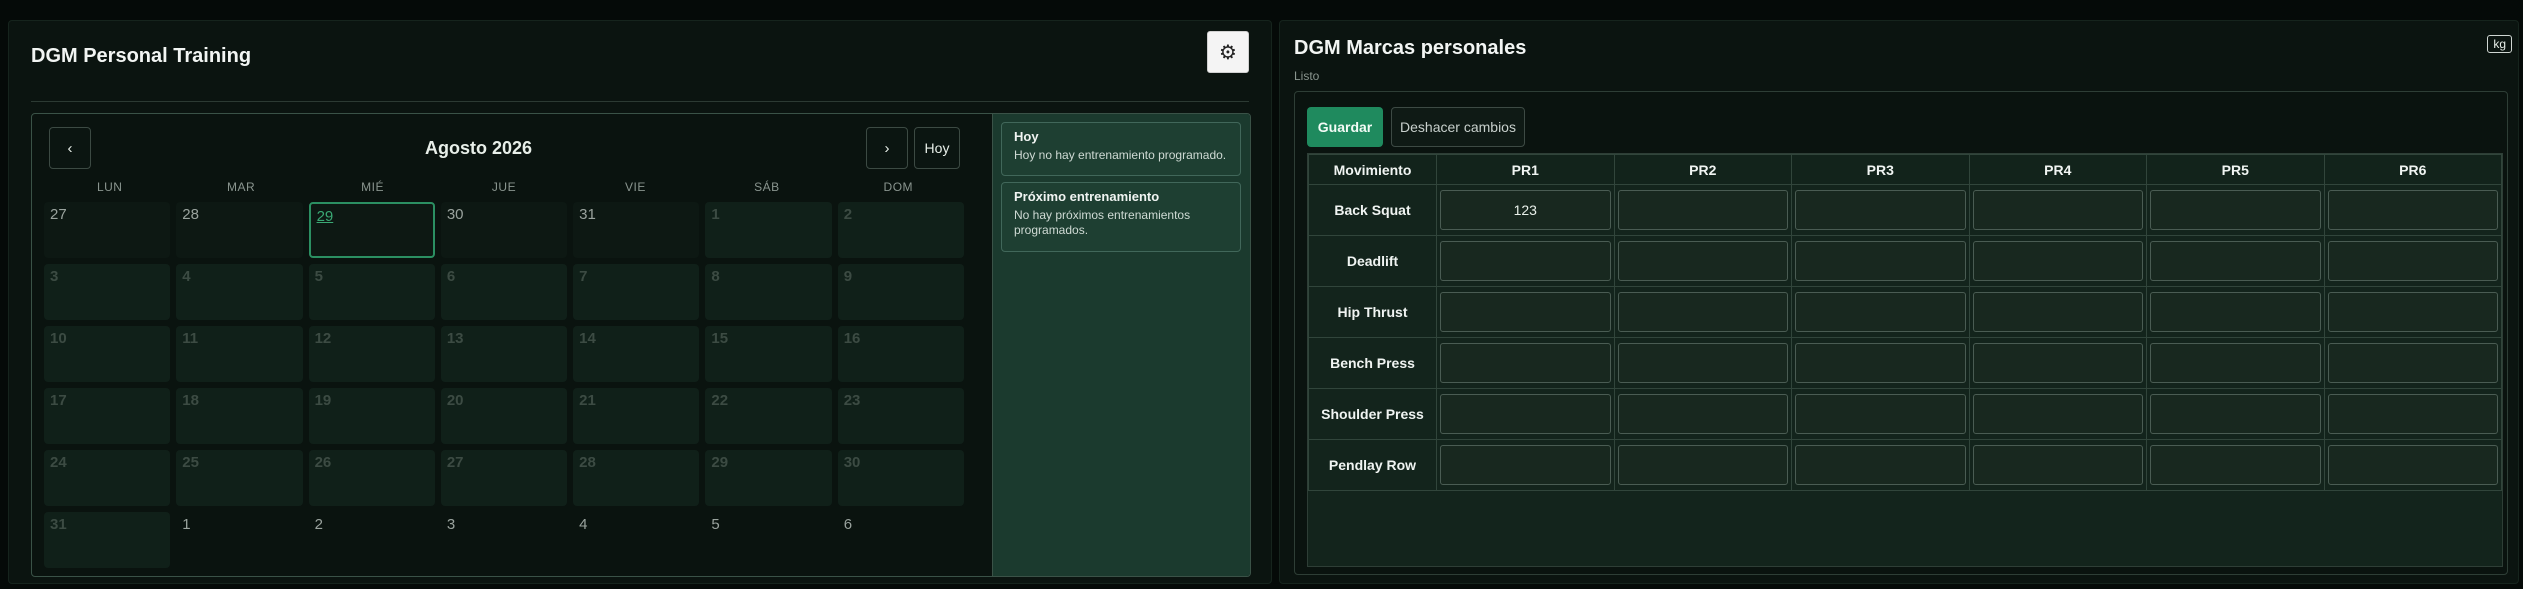 This screenshot has width=2523, height=589. Describe the element at coordinates (636, 354) in the screenshot. I see `calendar-day: 14` at that location.